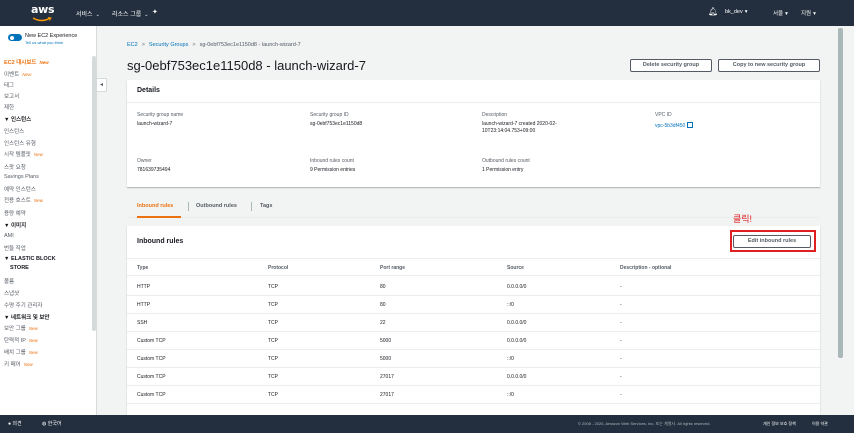 The height and width of the screenshot is (433, 854). What do you see at coordinates (142, 323) in the screenshot?
I see `table-cell: SSH` at bounding box center [142, 323].